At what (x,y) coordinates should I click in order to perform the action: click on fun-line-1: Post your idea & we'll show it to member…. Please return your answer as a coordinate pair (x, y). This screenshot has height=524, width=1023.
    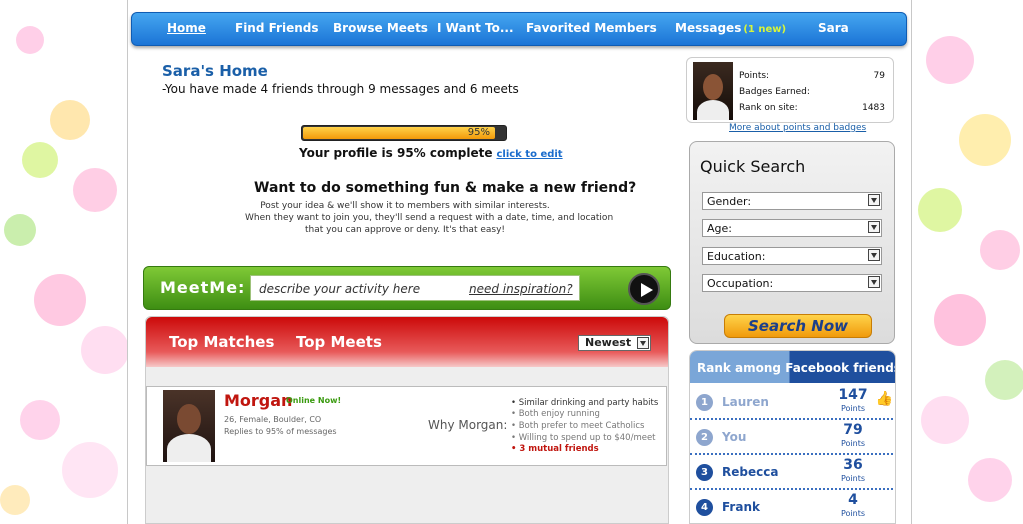
    Looking at the image, I should click on (405, 206).